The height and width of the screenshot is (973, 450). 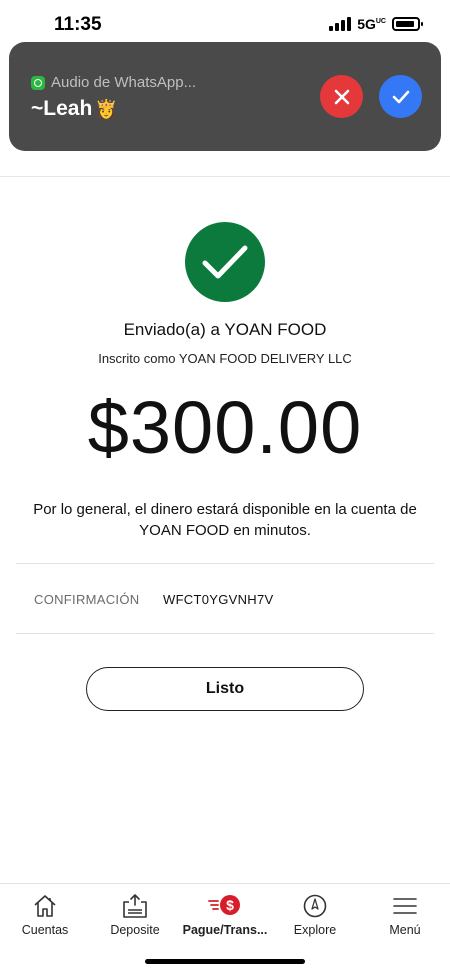 I want to click on home-indicator, so click(x=225, y=961).